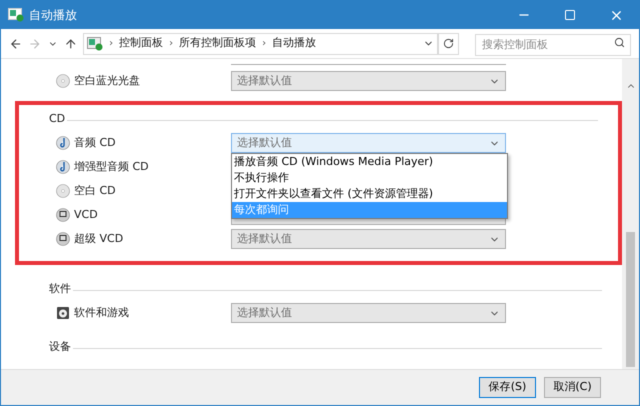 The width and height of the screenshot is (640, 406). Describe the element at coordinates (620, 42) in the screenshot. I see `search-icon` at that location.